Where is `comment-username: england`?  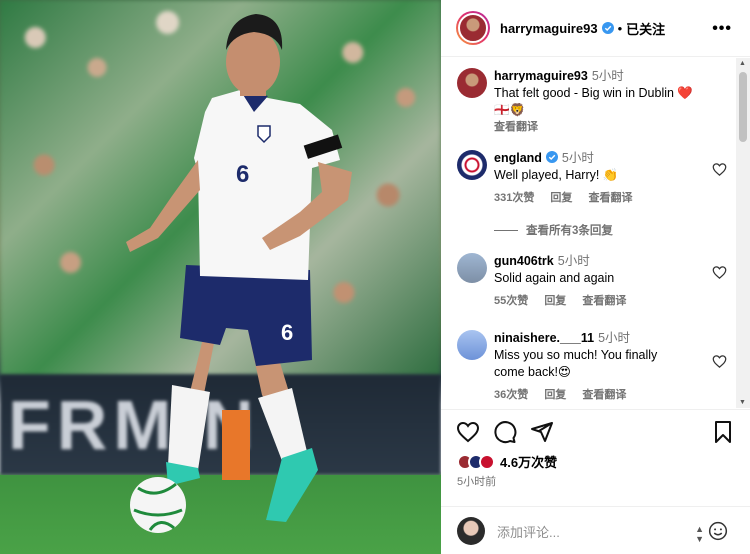 comment-username: england is located at coordinates (518, 158).